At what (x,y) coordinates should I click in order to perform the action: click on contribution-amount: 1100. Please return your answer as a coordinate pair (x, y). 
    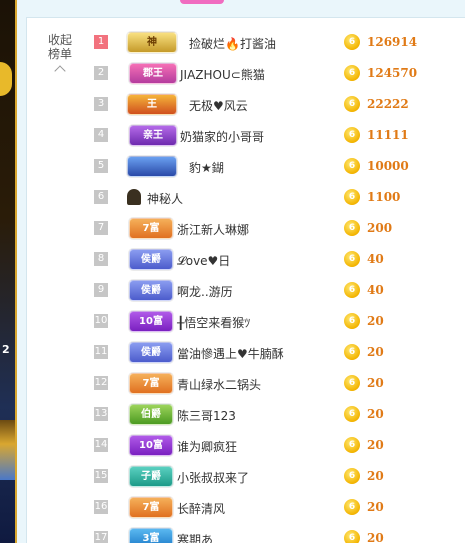
    Looking at the image, I should click on (384, 197).